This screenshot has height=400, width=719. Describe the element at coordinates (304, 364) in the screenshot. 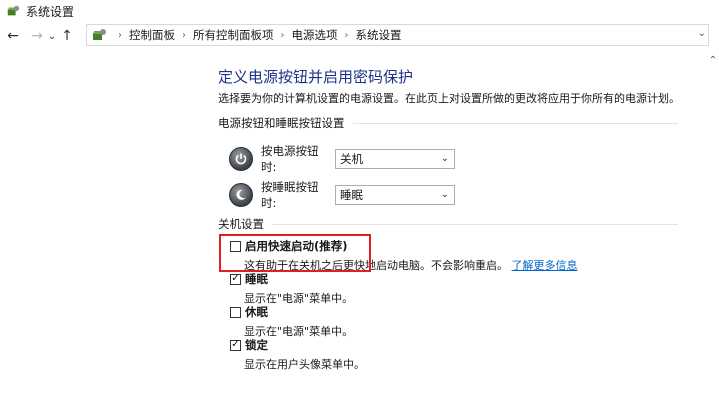

I see `lock-description: 显示在用户头像菜单中。` at that location.